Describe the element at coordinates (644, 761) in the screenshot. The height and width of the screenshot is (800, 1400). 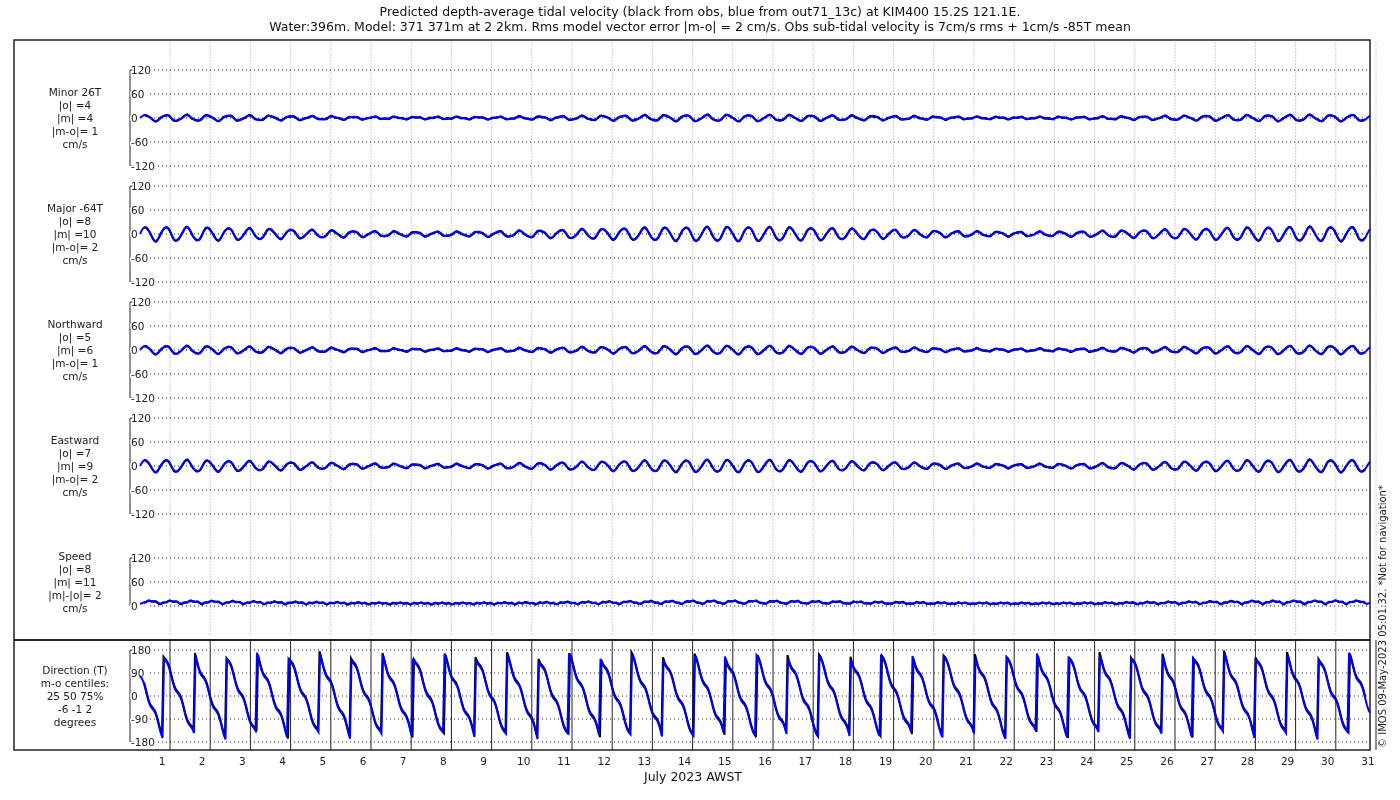
I see `day-label: 13` at that location.